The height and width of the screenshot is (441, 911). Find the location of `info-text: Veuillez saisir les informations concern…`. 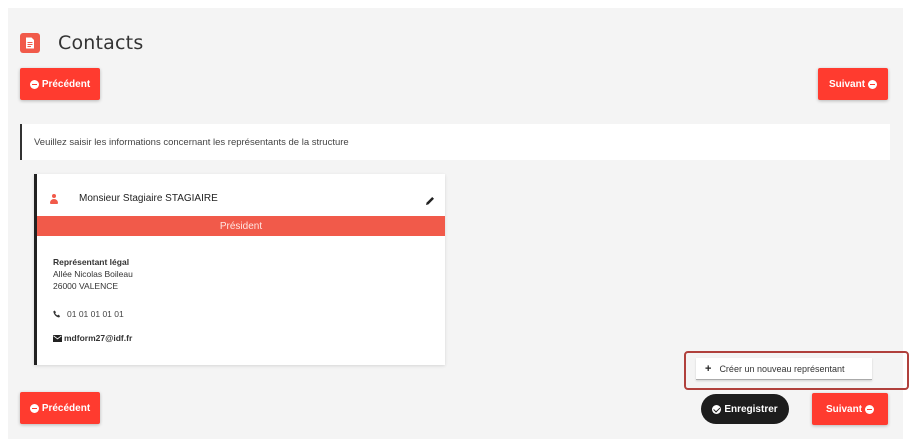

info-text: Veuillez saisir les informations concern… is located at coordinates (191, 142).